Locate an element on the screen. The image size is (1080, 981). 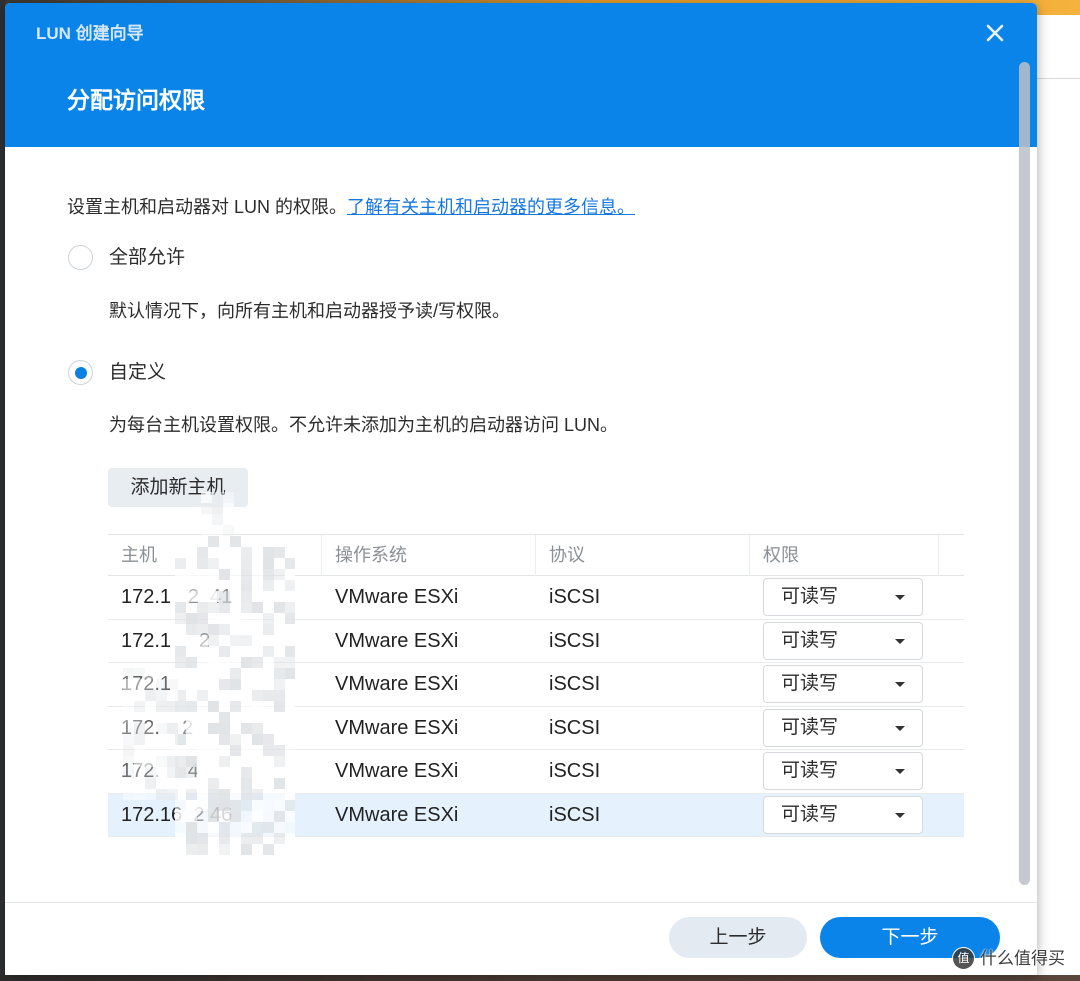
close-icon is located at coordinates (995, 33).